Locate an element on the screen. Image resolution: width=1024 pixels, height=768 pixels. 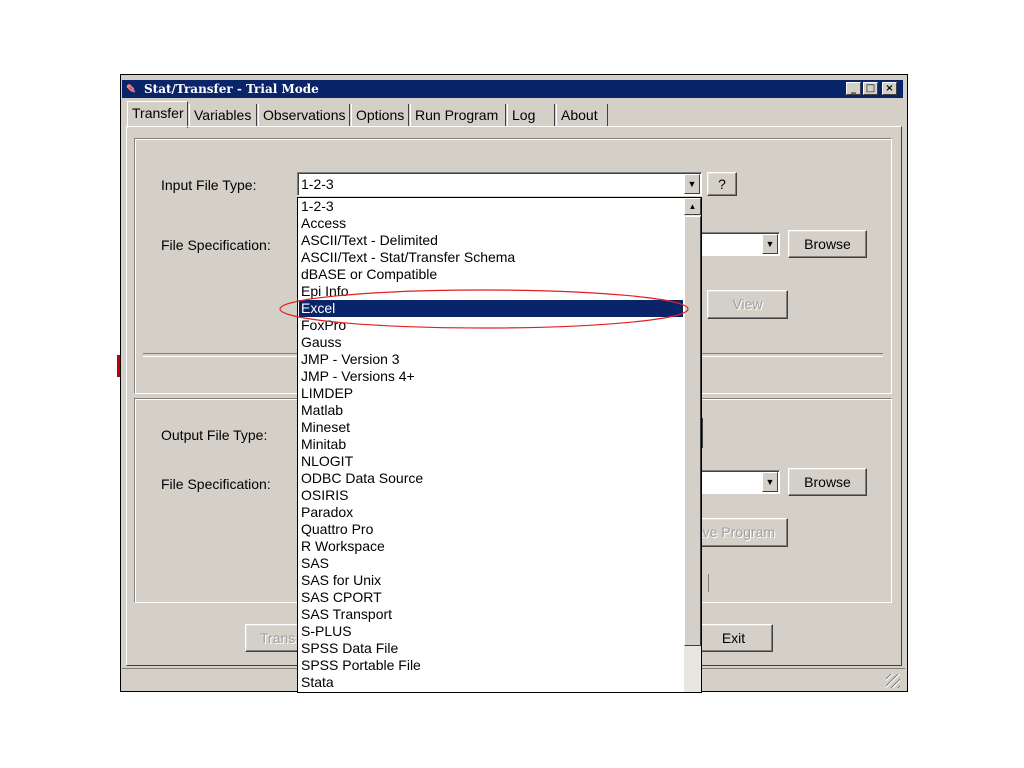
dropdown-item: ASCII/Text - Stat/Transfer Schema is located at coordinates (408, 257).